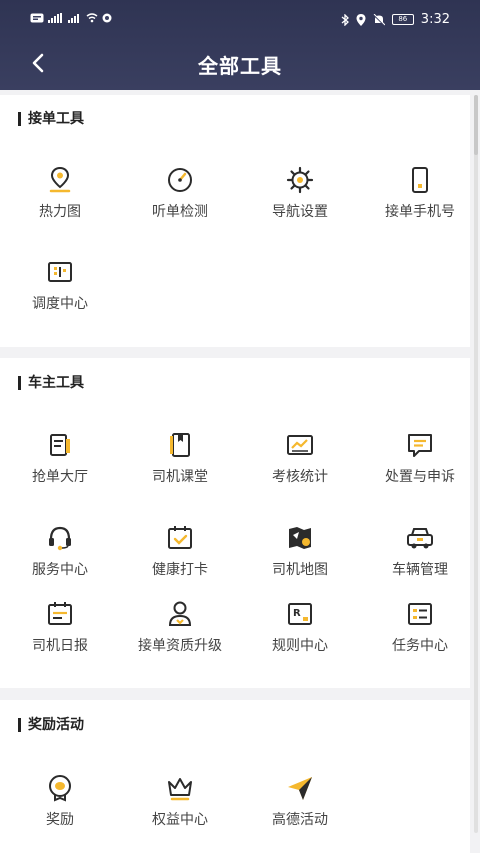 The image size is (480, 853). I want to click on tool-dispatch-center: 调度中心, so click(60, 285).